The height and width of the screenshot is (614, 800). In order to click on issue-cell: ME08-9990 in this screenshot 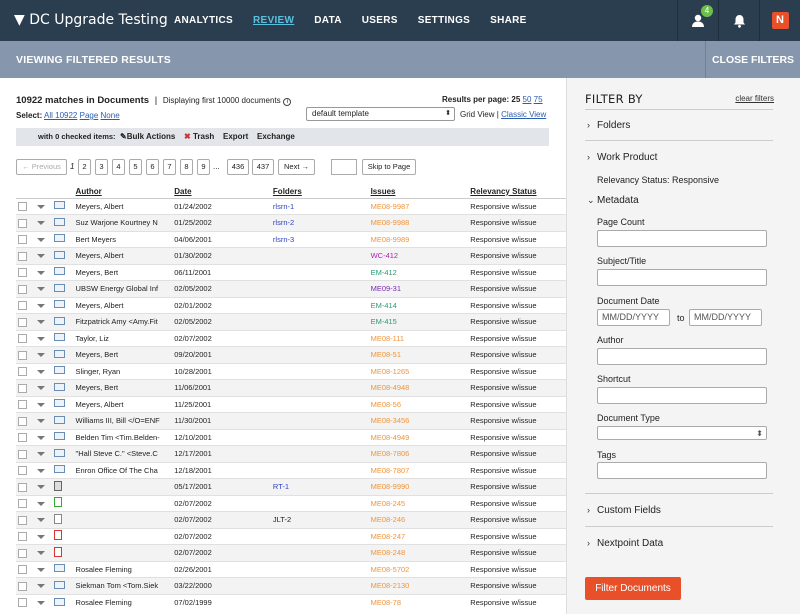, I will do `click(418, 486)`.